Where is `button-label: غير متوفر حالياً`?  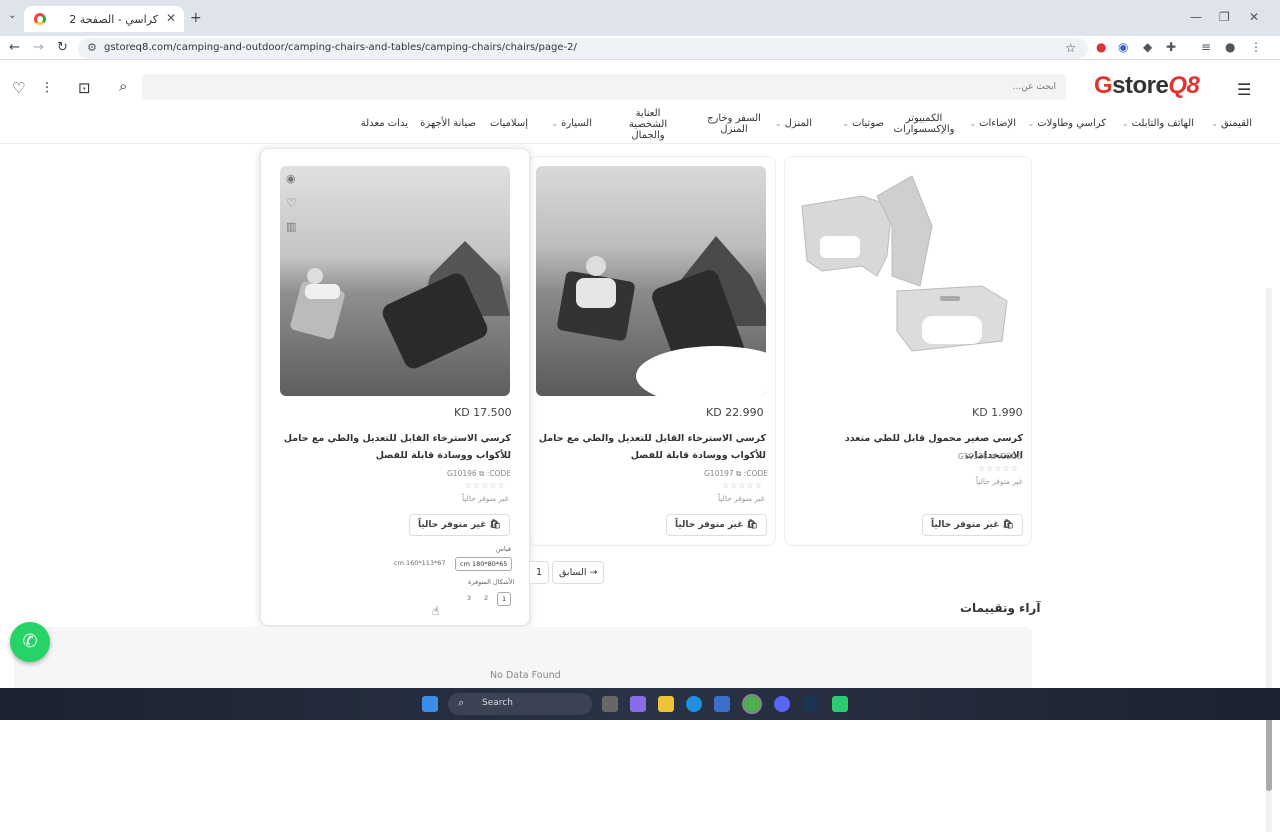 button-label: غير متوفر حالياً is located at coordinates (965, 525).